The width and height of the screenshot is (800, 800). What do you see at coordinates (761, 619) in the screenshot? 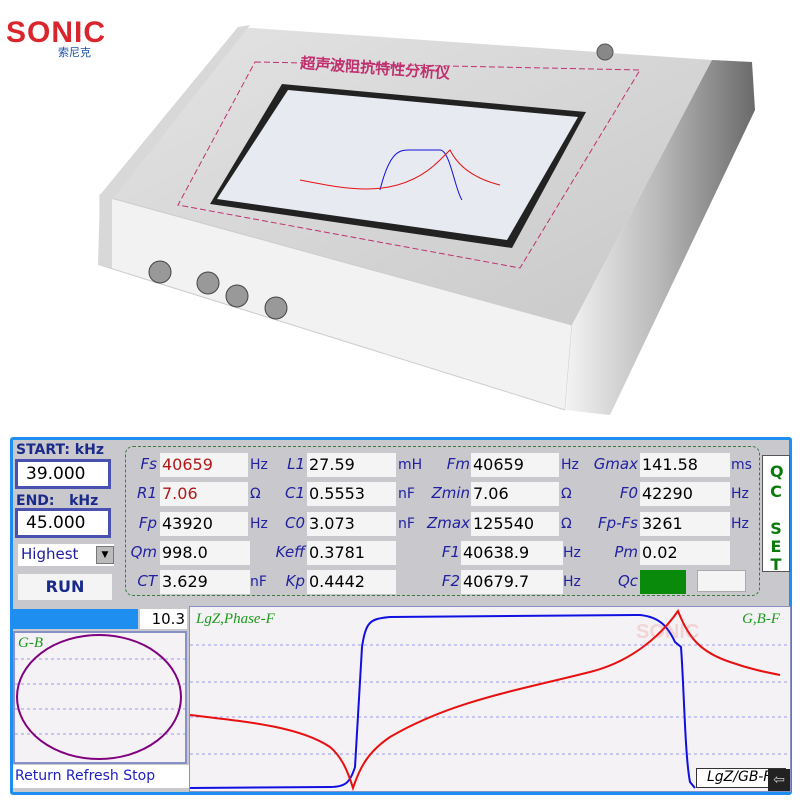
I see `main-plot-right-title: G,B-F` at bounding box center [761, 619].